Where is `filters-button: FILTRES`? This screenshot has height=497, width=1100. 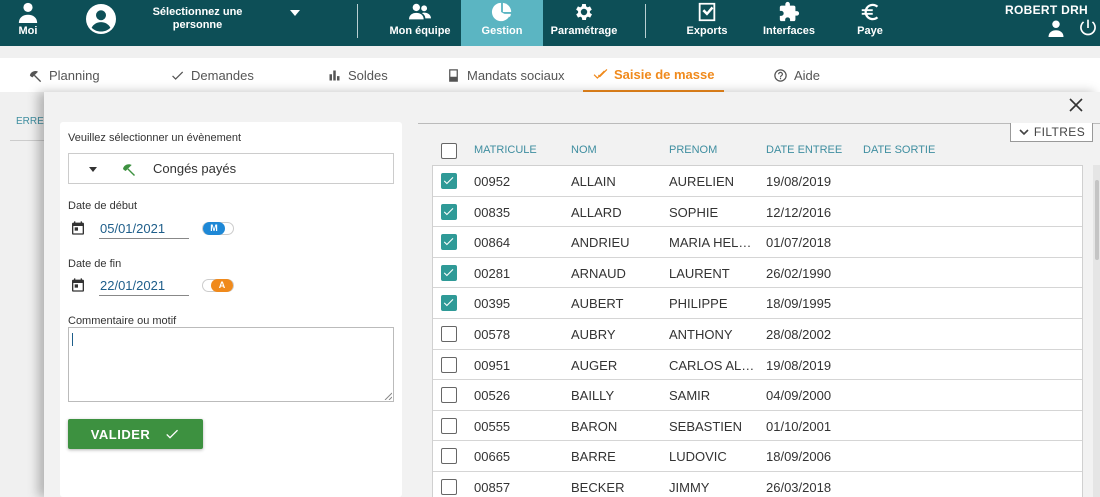
filters-button: FILTRES is located at coordinates (1051, 132).